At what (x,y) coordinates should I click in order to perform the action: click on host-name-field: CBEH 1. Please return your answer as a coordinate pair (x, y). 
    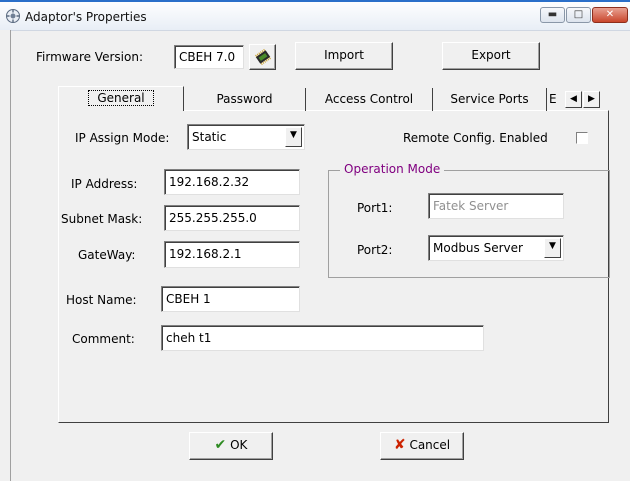
    Looking at the image, I should click on (230, 299).